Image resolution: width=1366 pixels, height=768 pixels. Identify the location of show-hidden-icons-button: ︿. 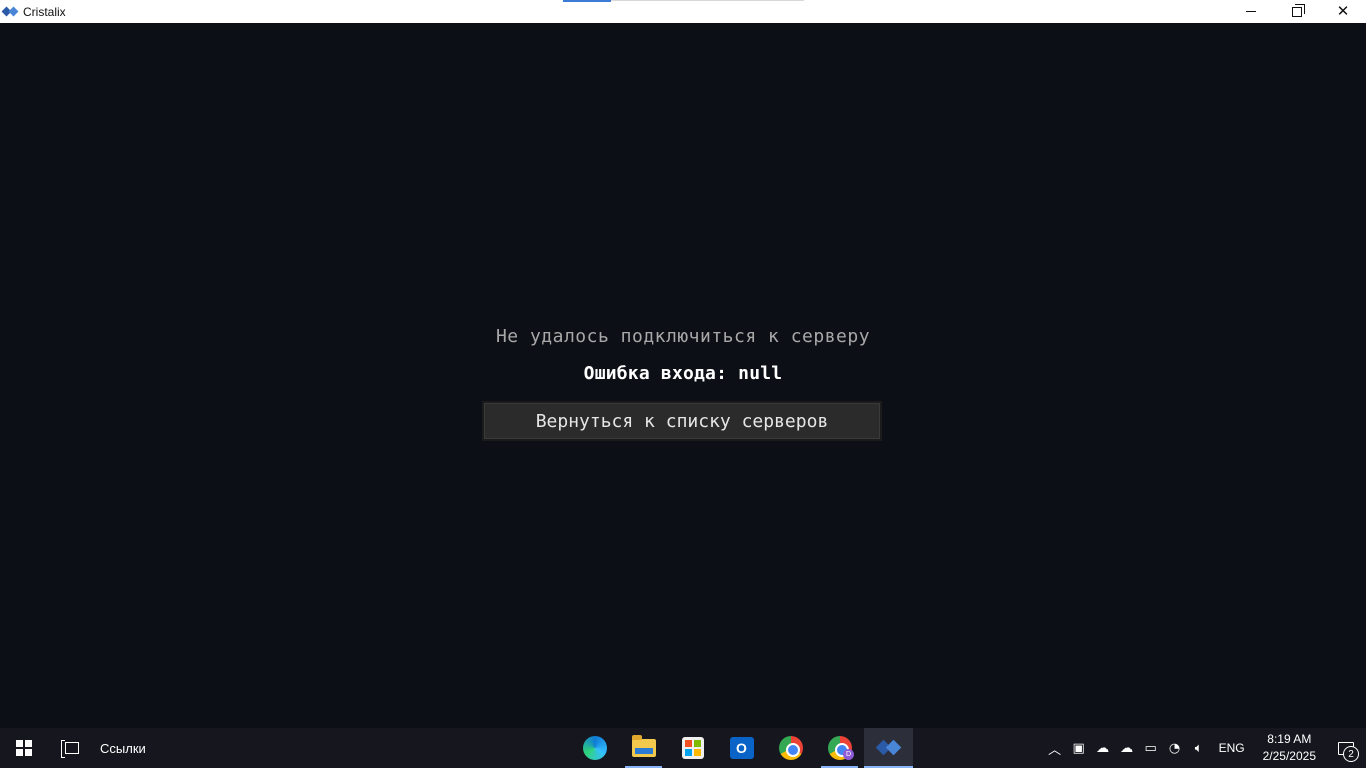
(1055, 748).